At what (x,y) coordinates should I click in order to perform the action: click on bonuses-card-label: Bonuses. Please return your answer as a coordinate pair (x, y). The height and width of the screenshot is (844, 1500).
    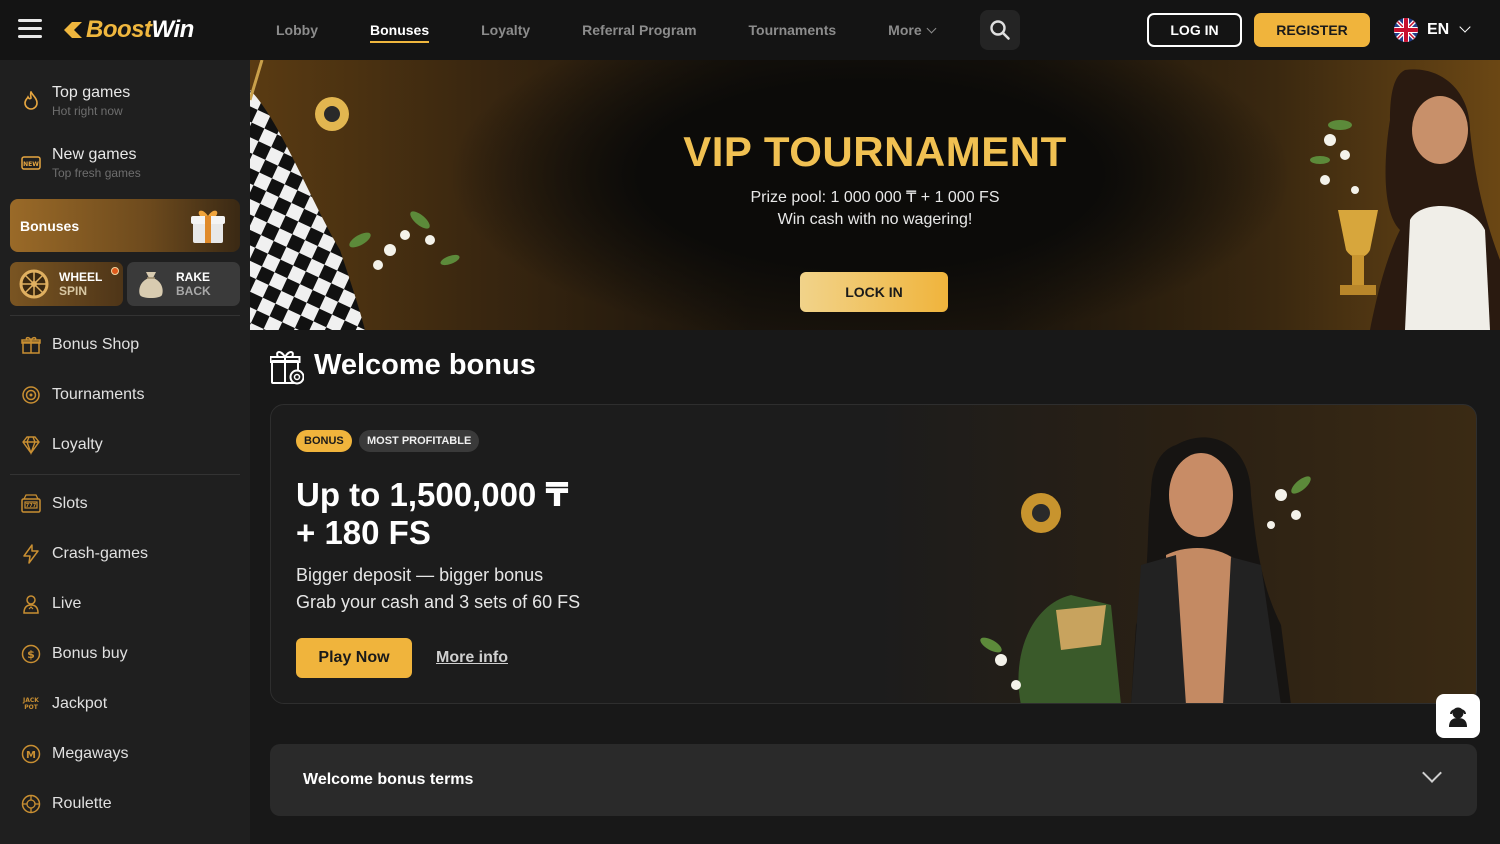
    Looking at the image, I should click on (50, 226).